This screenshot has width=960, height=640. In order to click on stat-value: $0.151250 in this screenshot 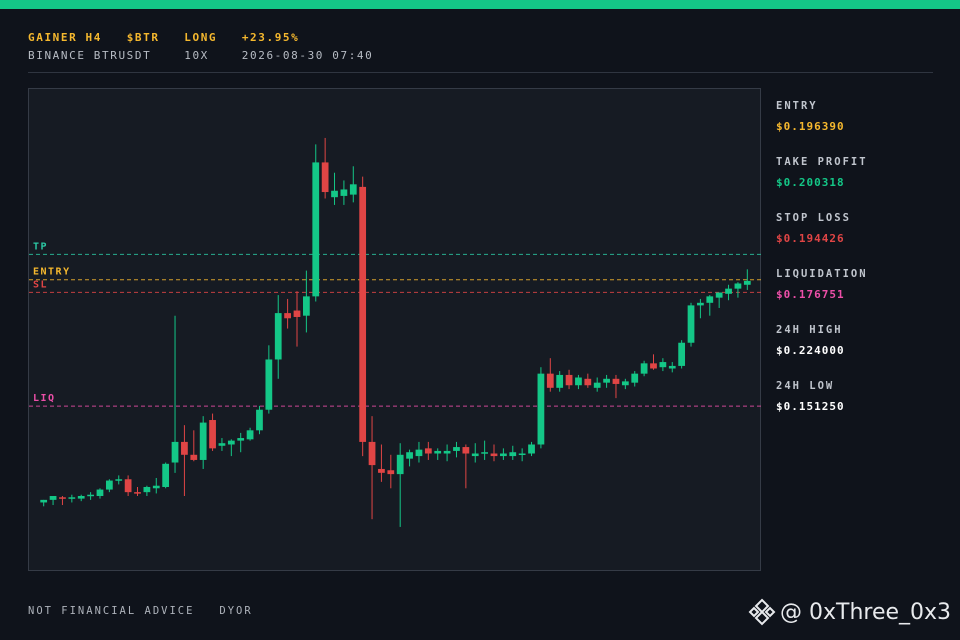, I will do `click(810, 406)`.